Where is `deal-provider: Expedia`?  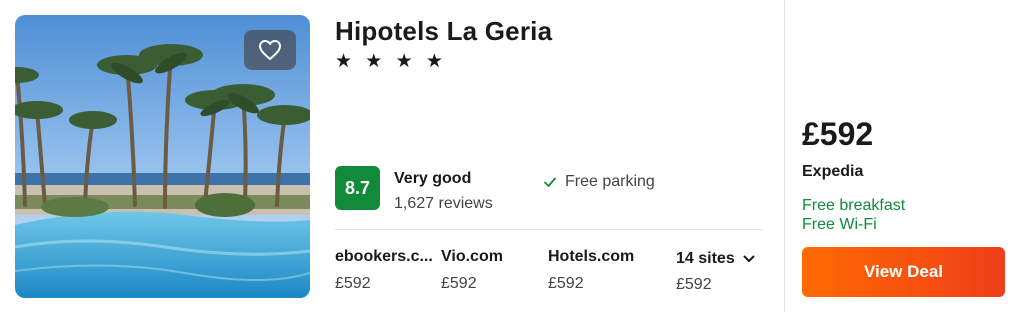
deal-provider: Expedia is located at coordinates (833, 171).